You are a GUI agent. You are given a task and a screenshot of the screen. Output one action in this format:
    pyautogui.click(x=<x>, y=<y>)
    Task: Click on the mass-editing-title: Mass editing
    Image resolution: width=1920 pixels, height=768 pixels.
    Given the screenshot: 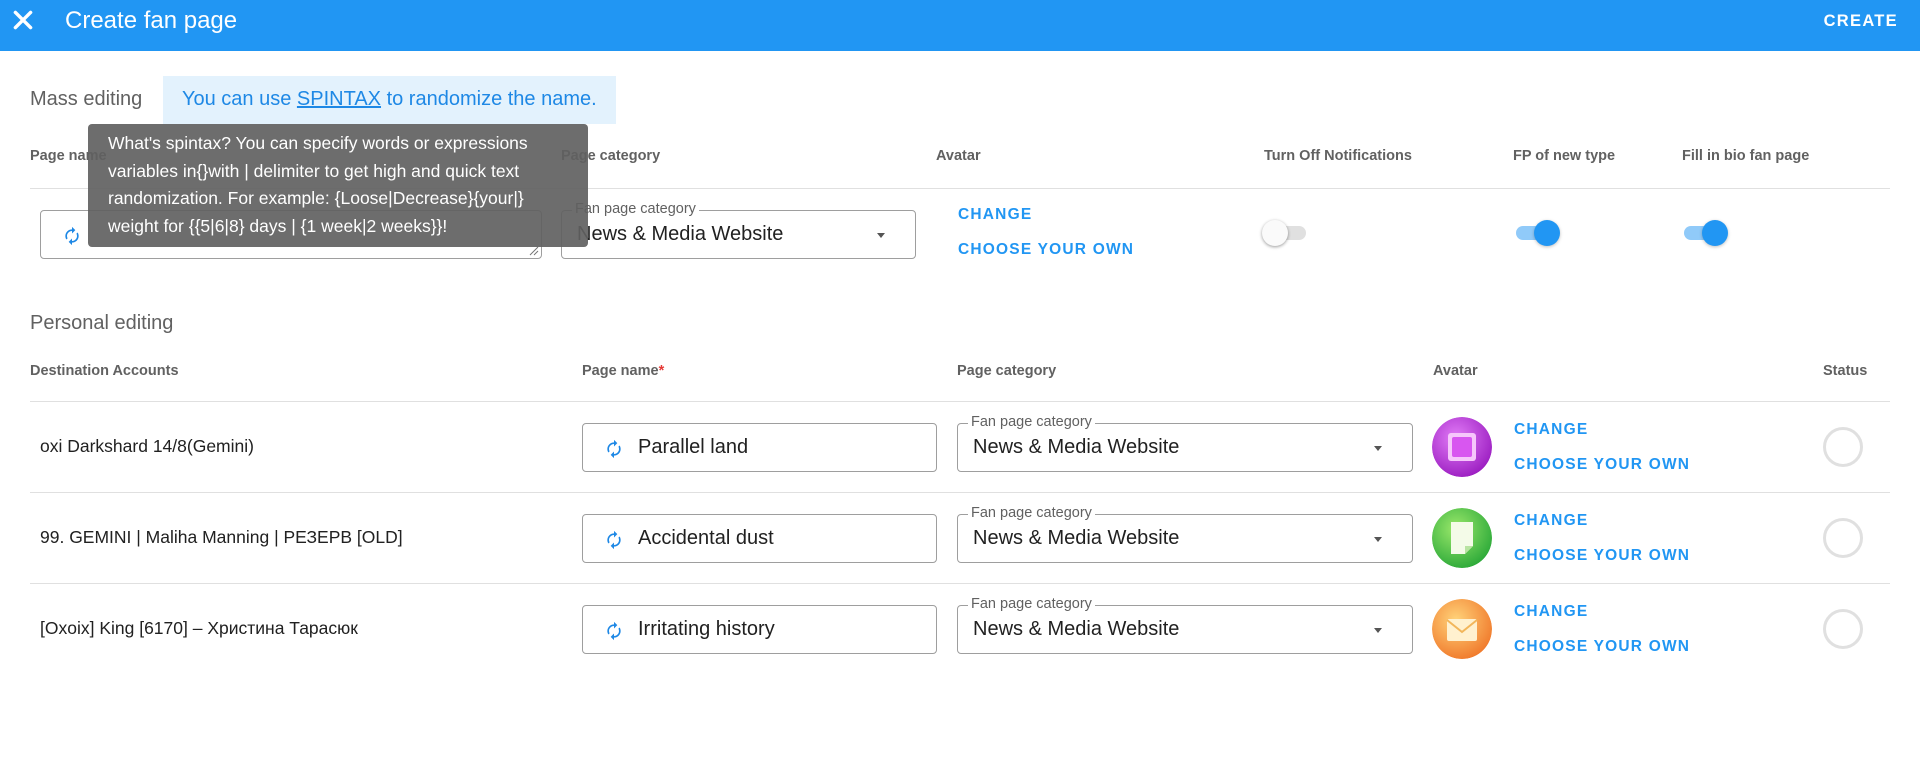 What is the action you would take?
    pyautogui.click(x=86, y=99)
    